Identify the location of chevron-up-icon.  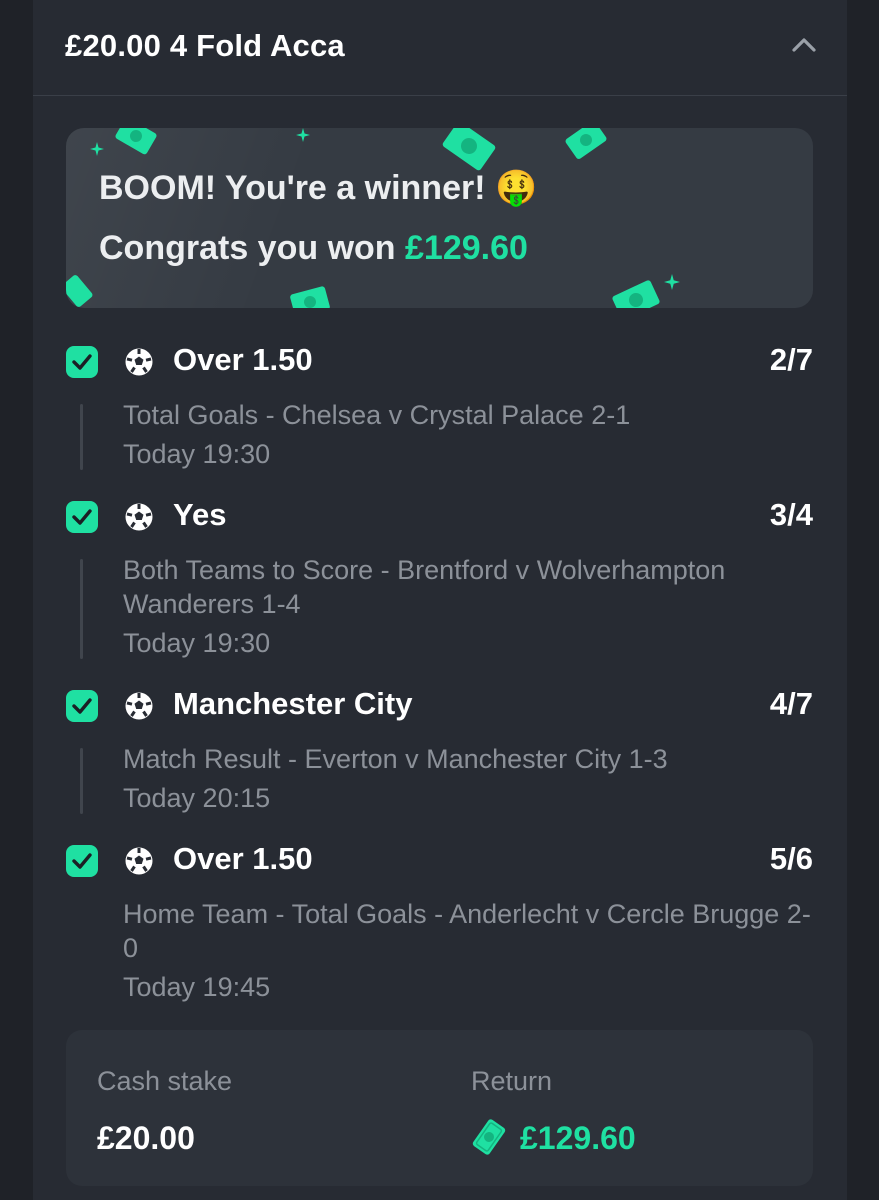
(804, 45).